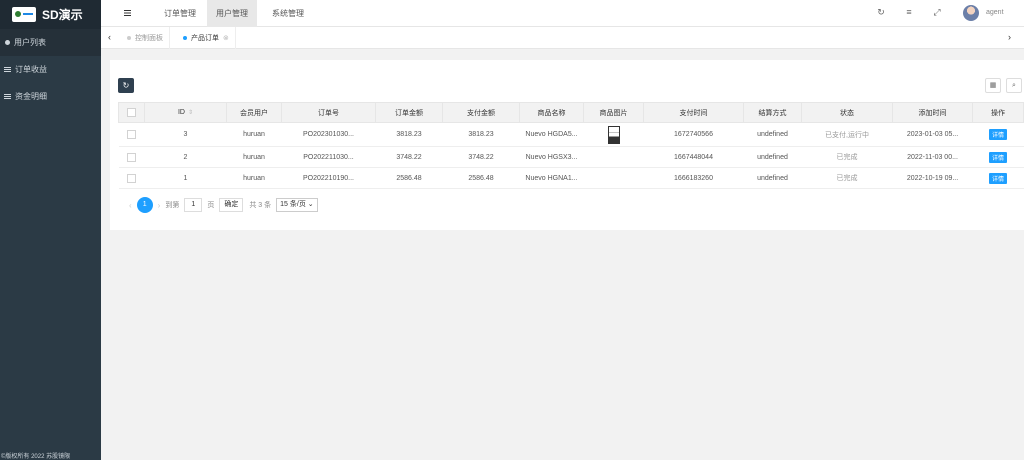 Image resolution: width=1024 pixels, height=460 pixels. Describe the element at coordinates (562, 13) in the screenshot. I see `top-header: 订单管理 用户管理 系统管理 ↻ ≡ ⤢ agent` at that location.